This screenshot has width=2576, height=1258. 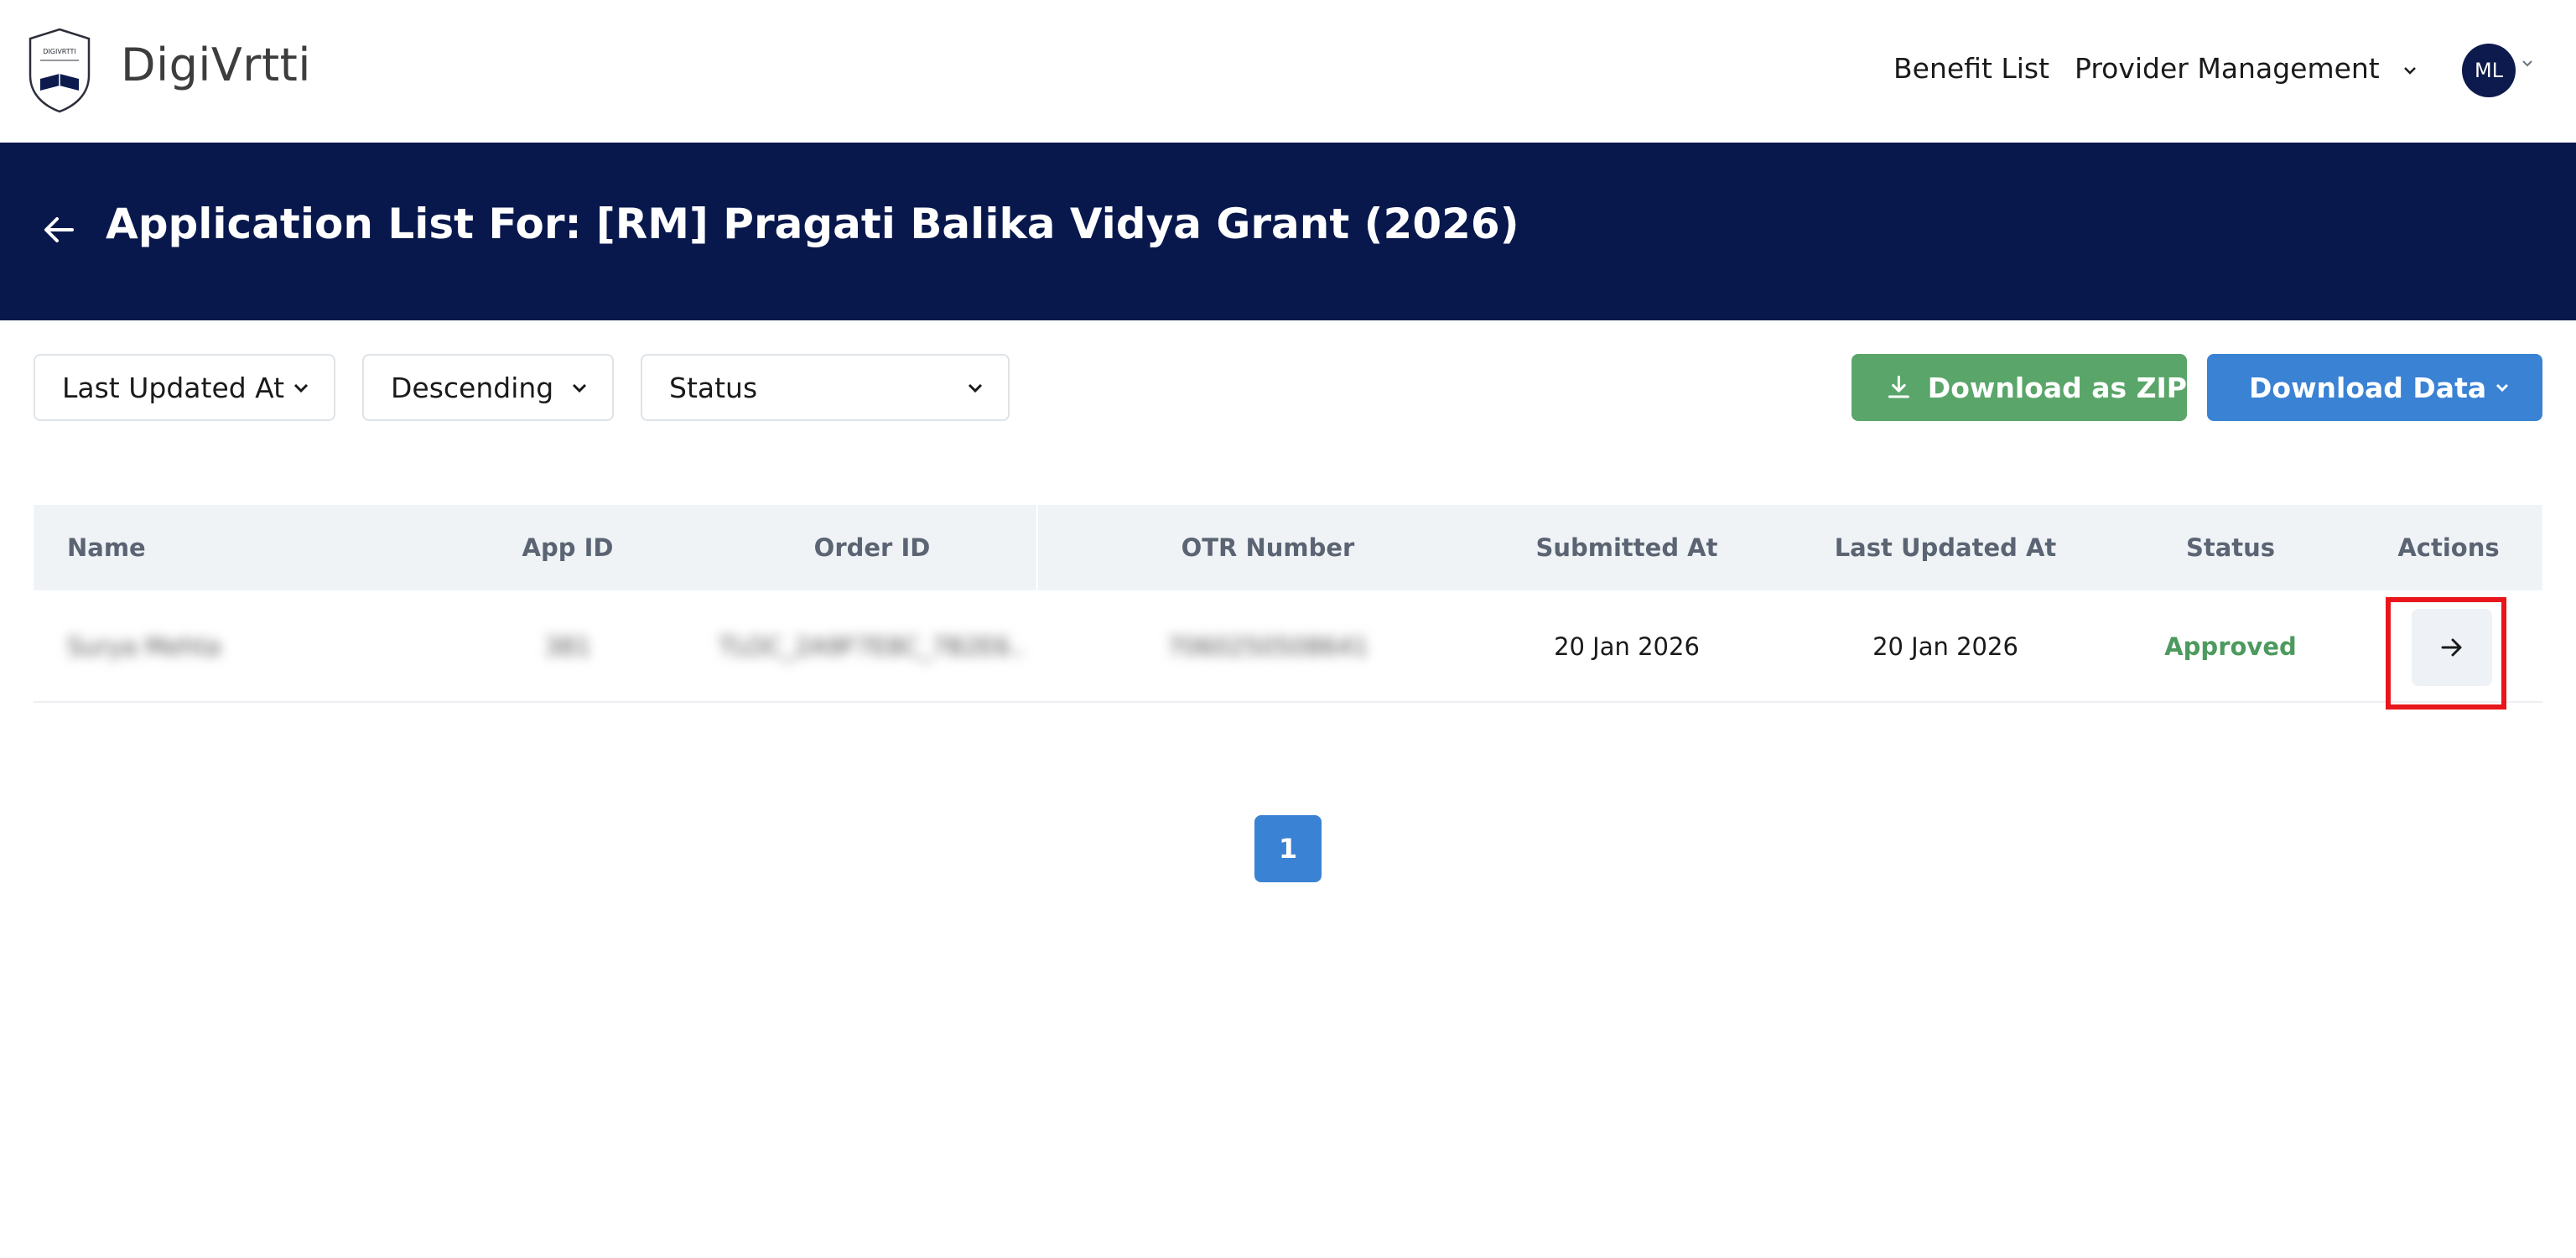 I want to click on arrow-right-icon, so click(x=2451, y=647).